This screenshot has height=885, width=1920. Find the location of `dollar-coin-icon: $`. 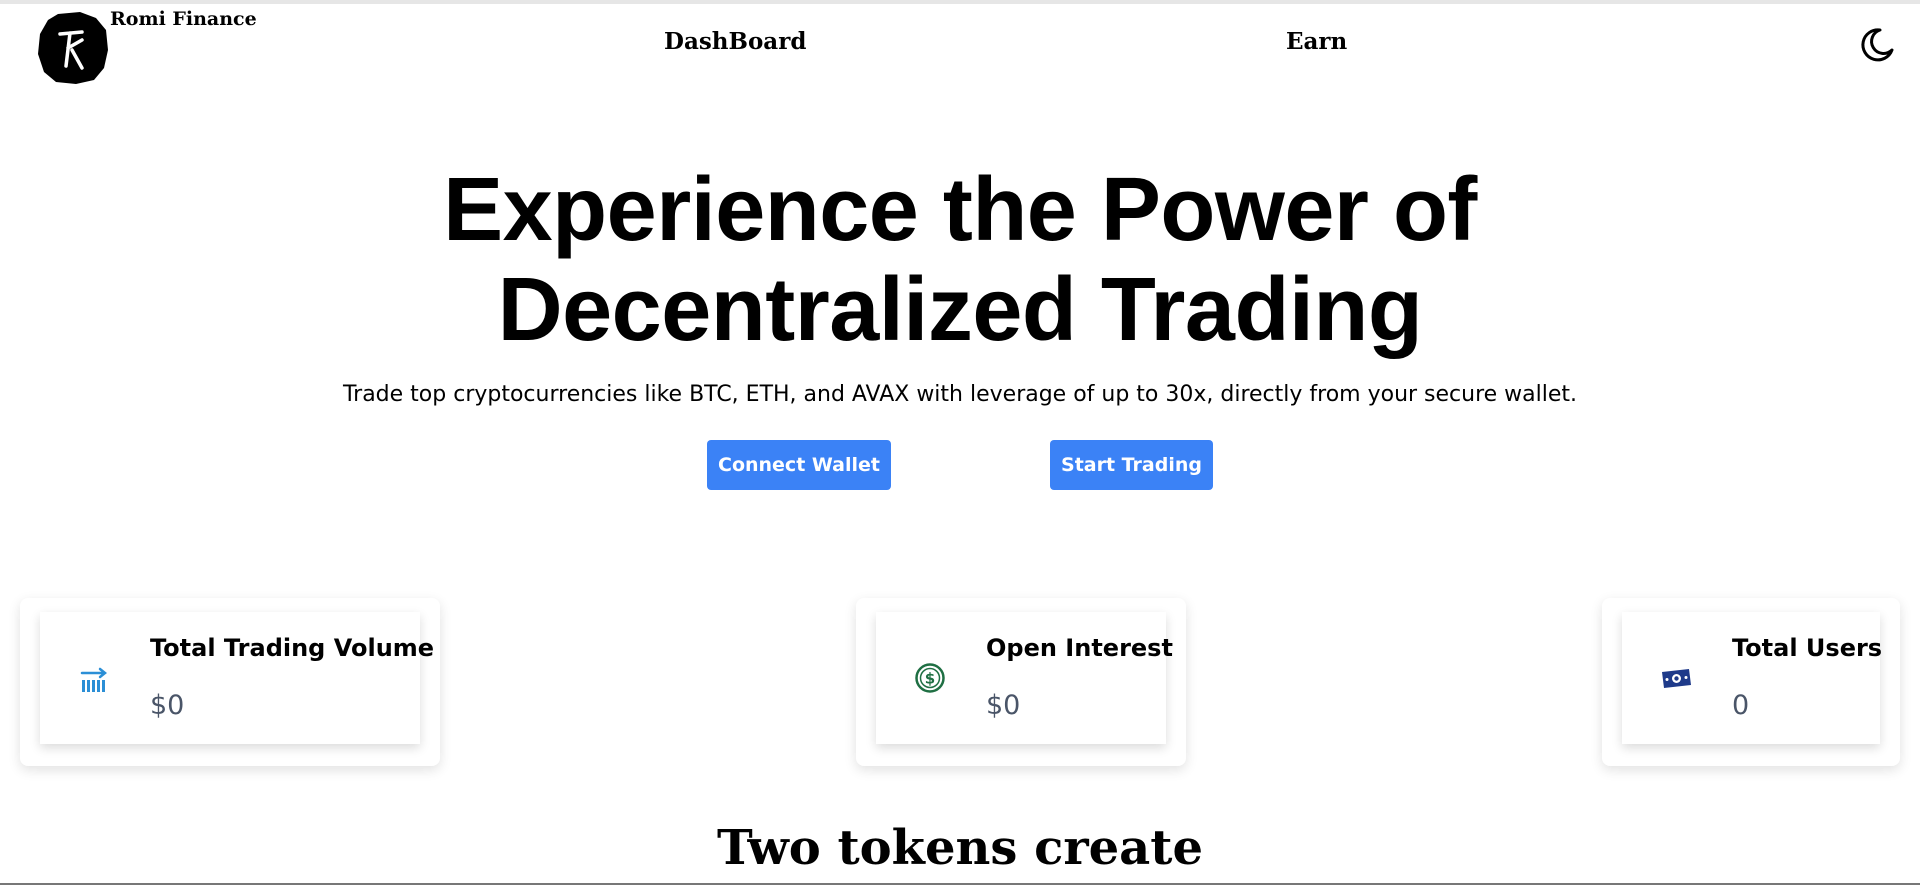

dollar-coin-icon: $ is located at coordinates (930, 678).